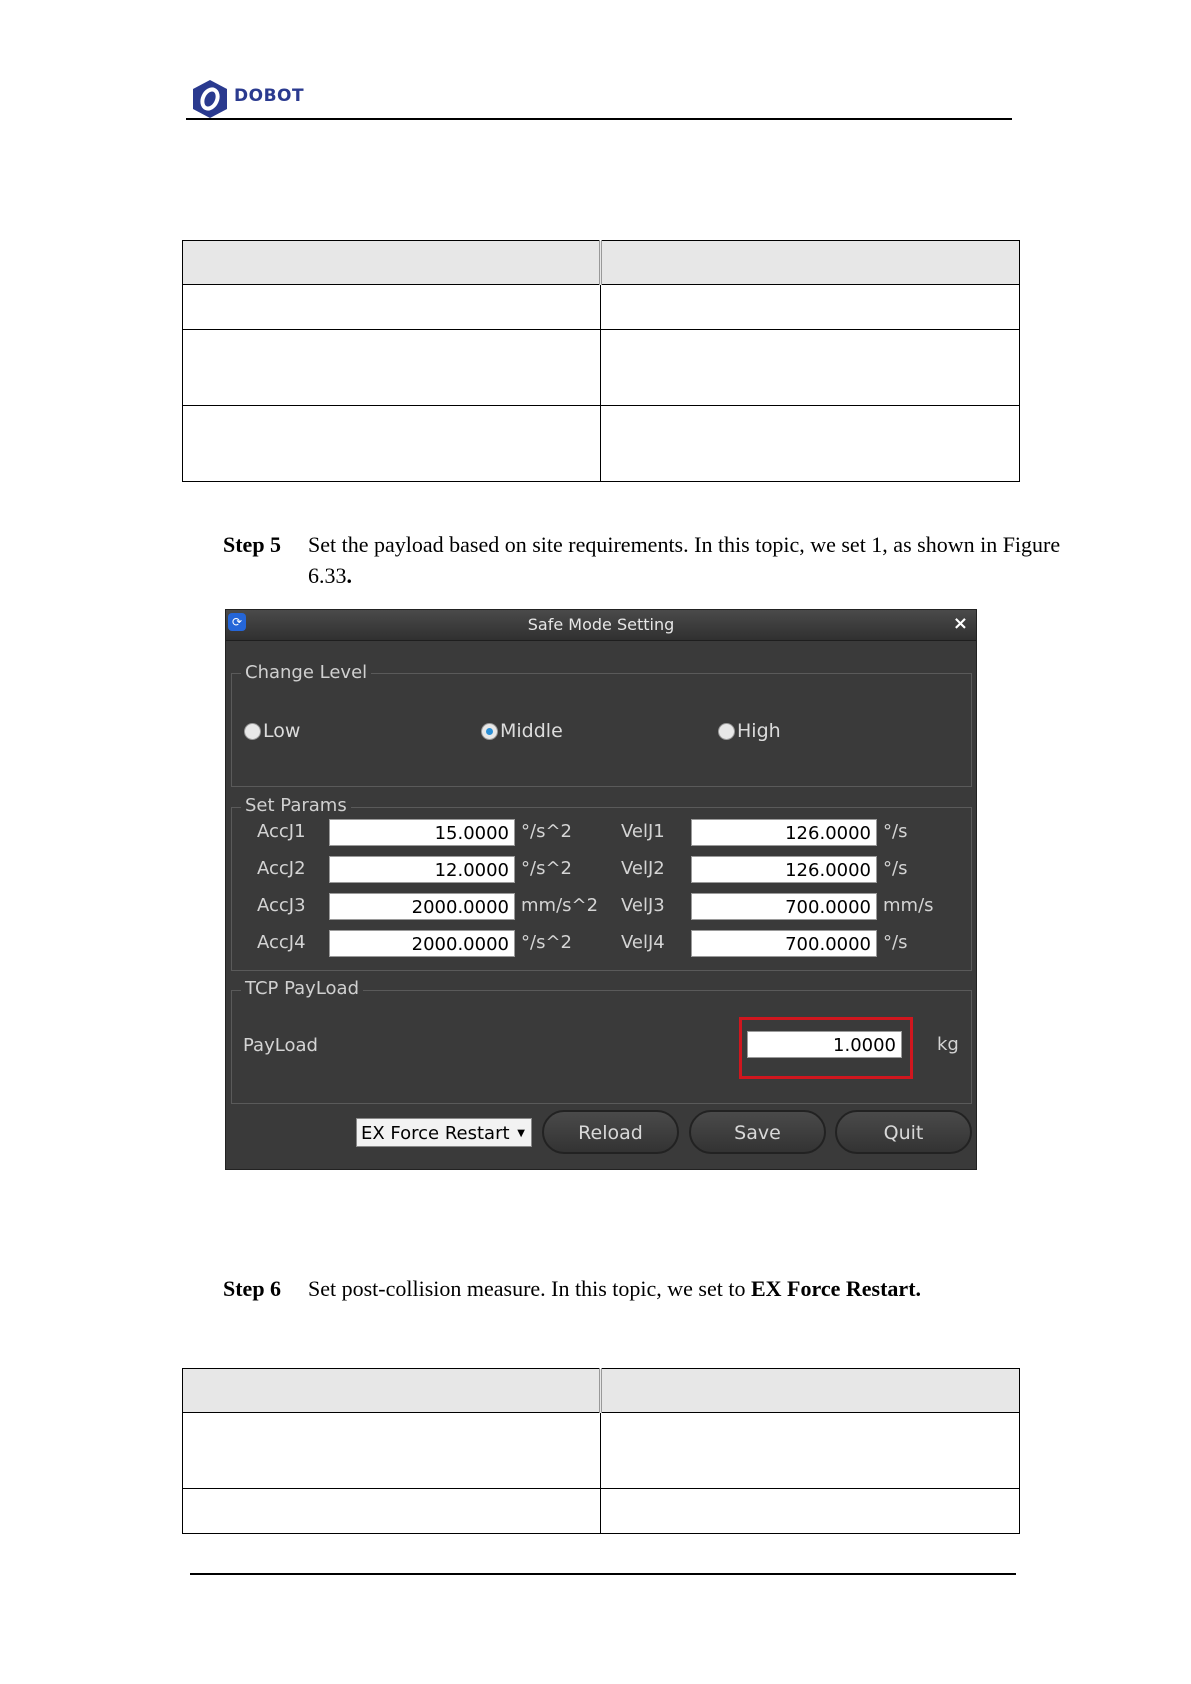 This screenshot has width=1191, height=1684. I want to click on accj1-label: AccJ1, so click(281, 831).